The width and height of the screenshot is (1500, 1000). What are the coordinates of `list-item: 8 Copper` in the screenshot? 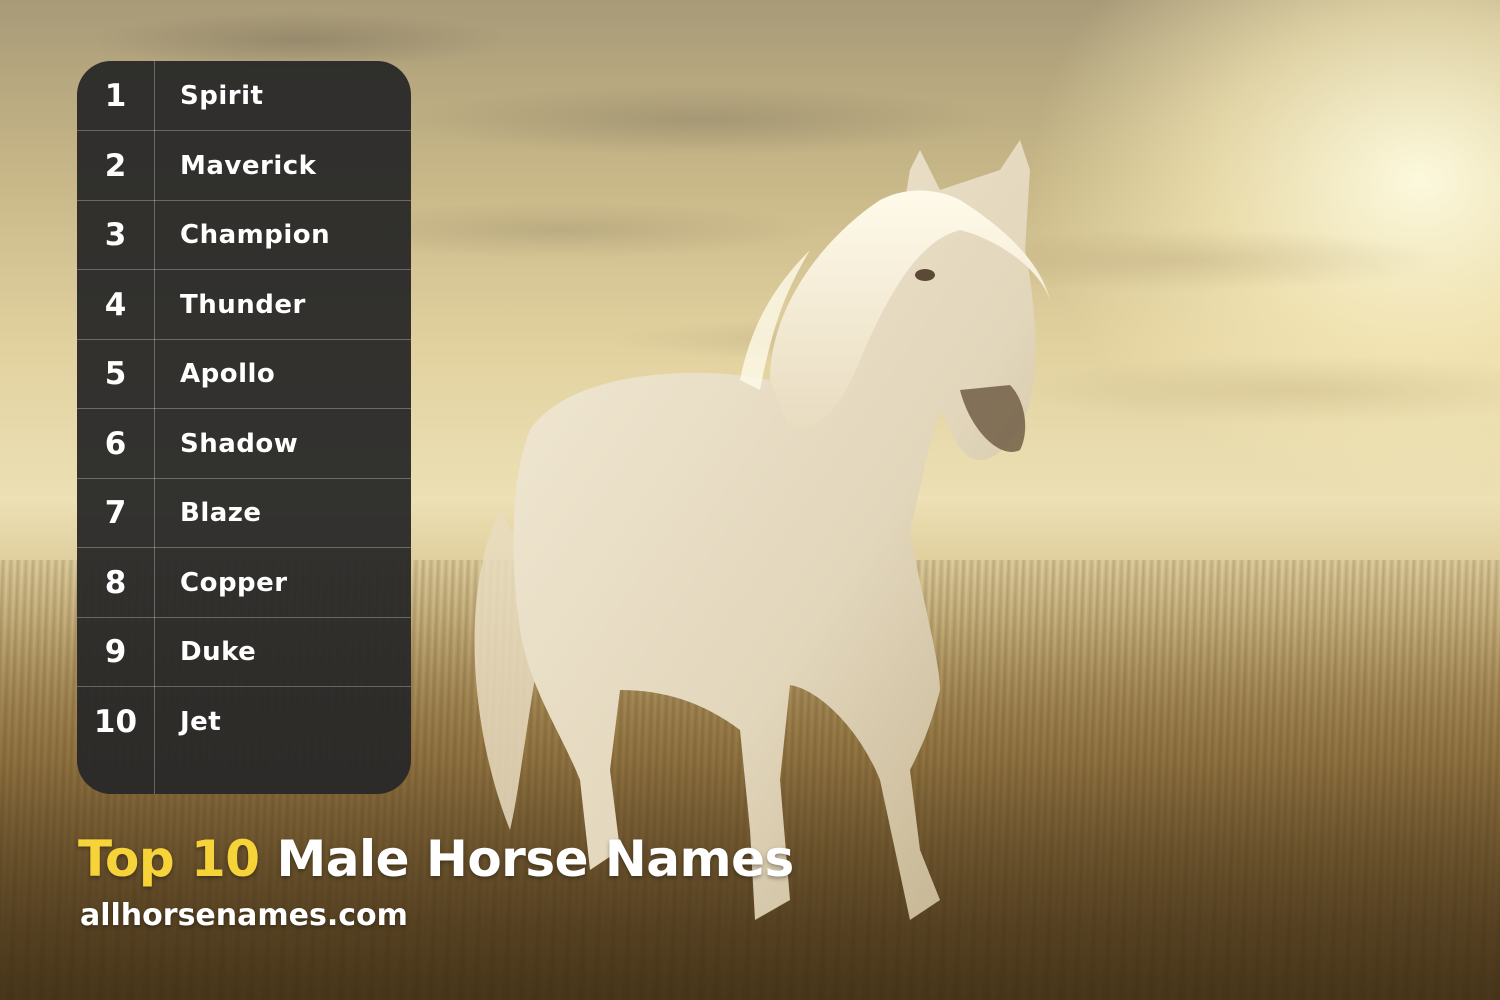 It's located at (244, 583).